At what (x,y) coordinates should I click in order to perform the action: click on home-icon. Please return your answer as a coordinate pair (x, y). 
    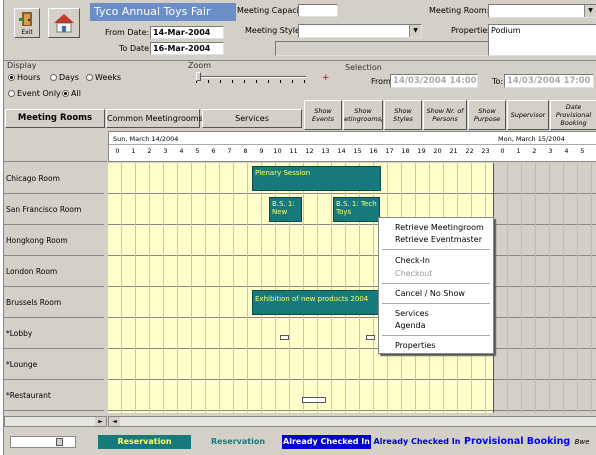
    Looking at the image, I should click on (64, 23).